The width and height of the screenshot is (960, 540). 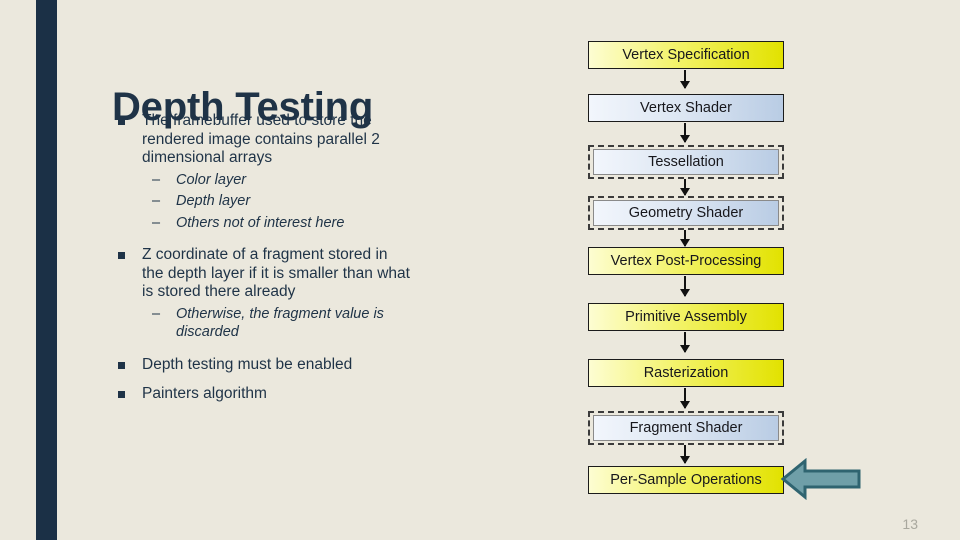 I want to click on stage-label: Vertex Post-Processing, so click(x=686, y=261).